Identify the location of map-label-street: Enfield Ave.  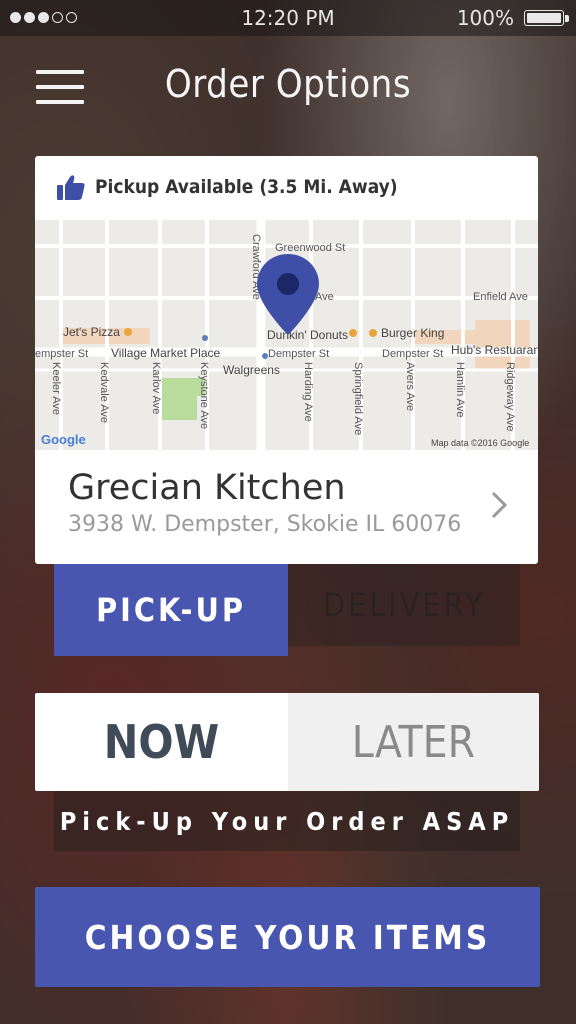
(500, 297).